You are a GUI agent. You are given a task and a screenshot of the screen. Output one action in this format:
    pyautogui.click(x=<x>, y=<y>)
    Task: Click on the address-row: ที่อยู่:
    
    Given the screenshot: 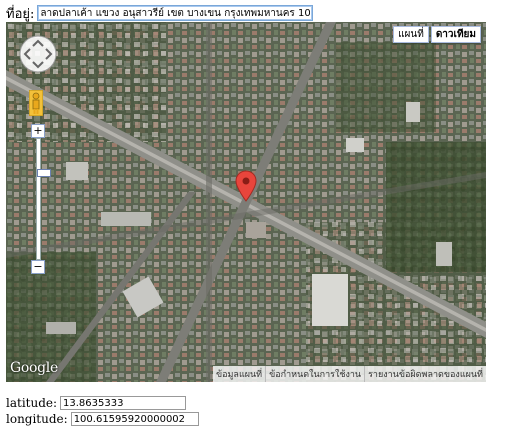 What is the action you would take?
    pyautogui.click(x=160, y=13)
    